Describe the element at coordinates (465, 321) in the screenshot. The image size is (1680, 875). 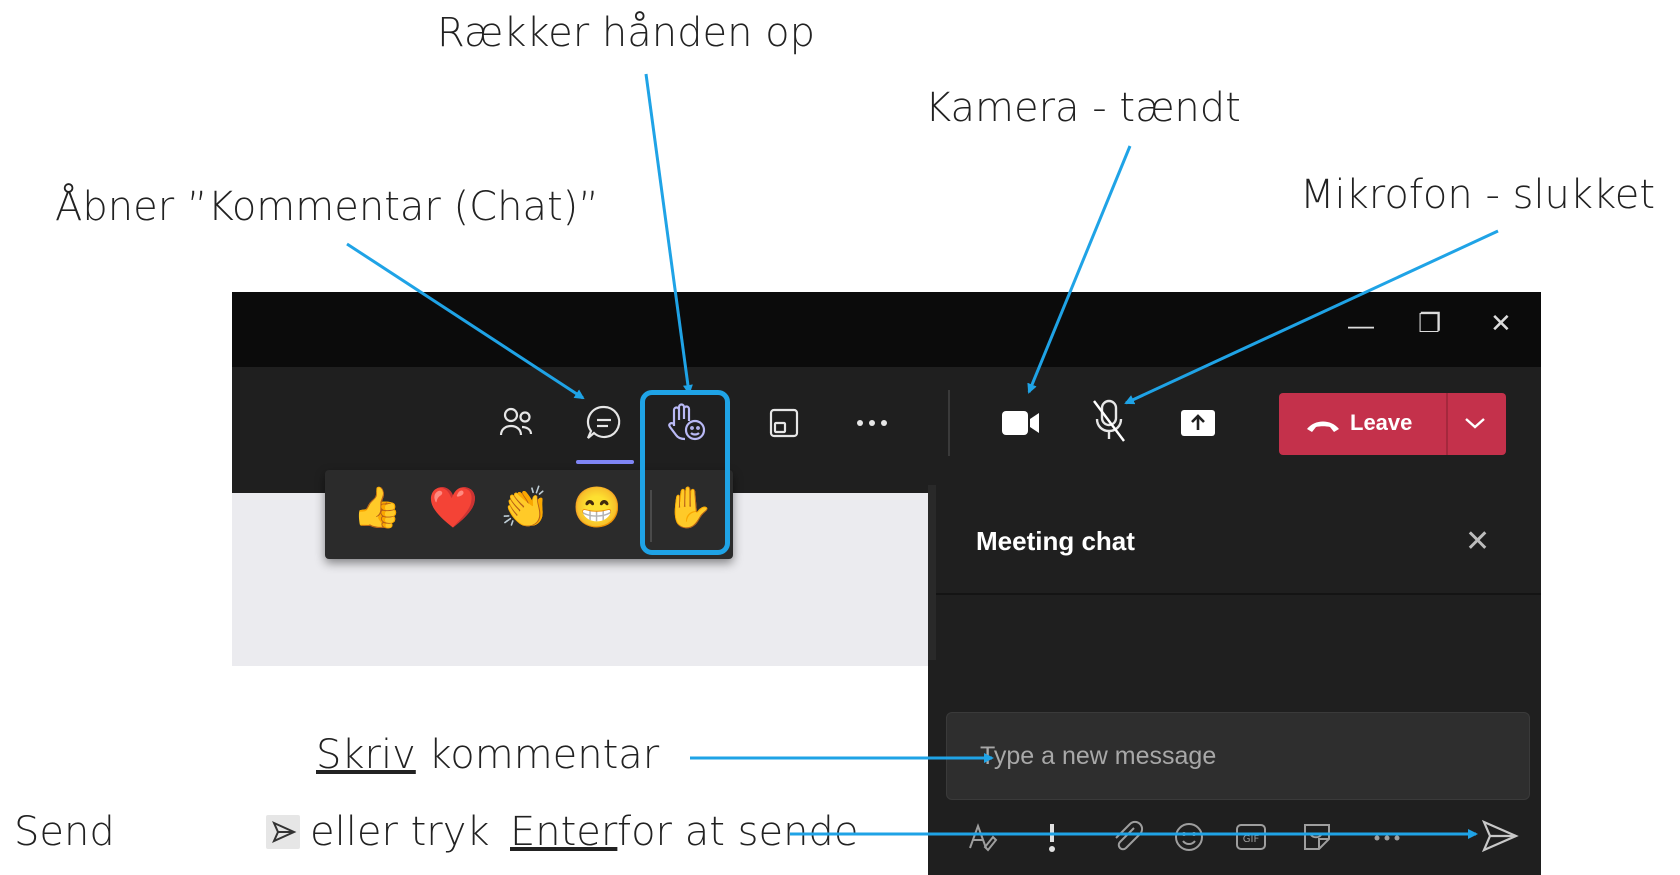
I see `arrow-chat` at that location.